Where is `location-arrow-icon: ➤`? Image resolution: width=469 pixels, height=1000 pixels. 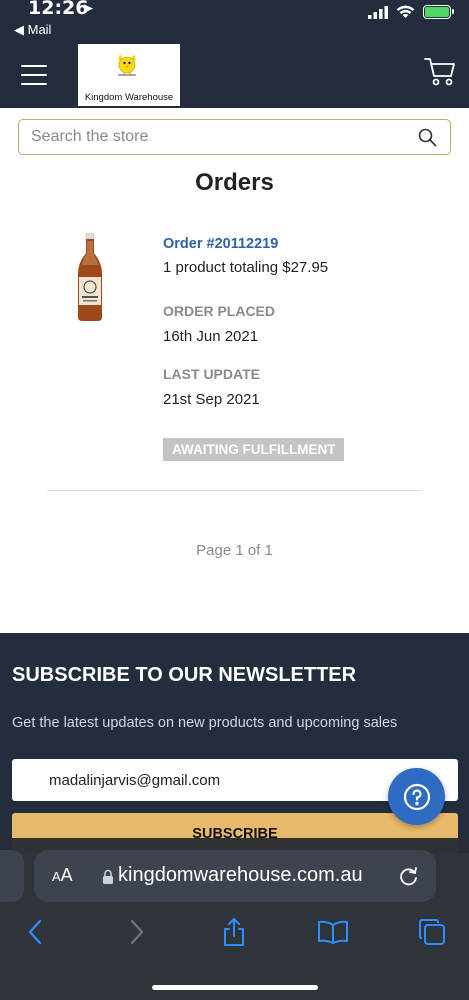
location-arrow-icon: ➤ is located at coordinates (88, 8).